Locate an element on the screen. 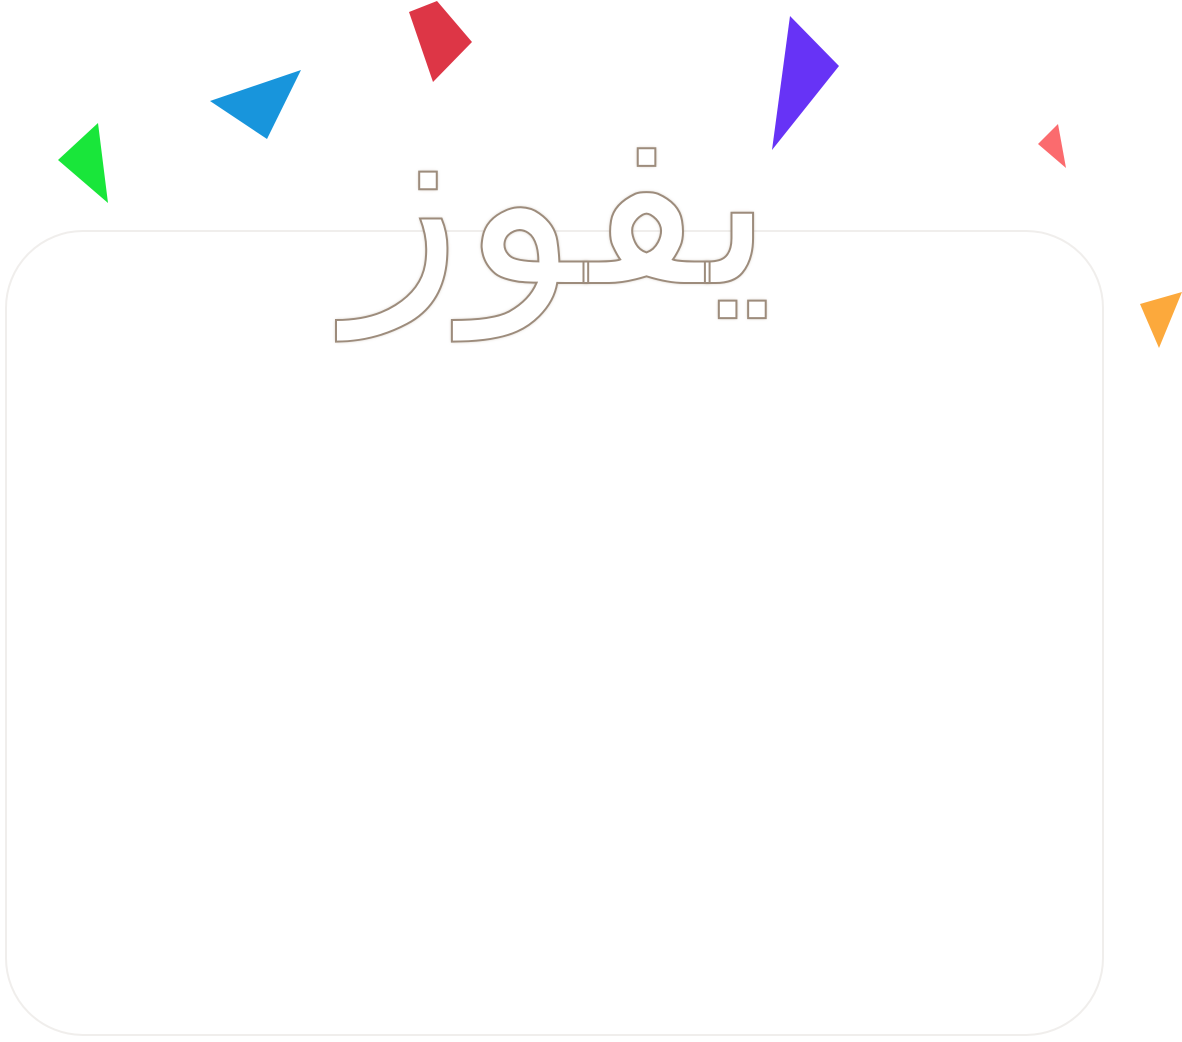  confetti-green is located at coordinates (83, 163).